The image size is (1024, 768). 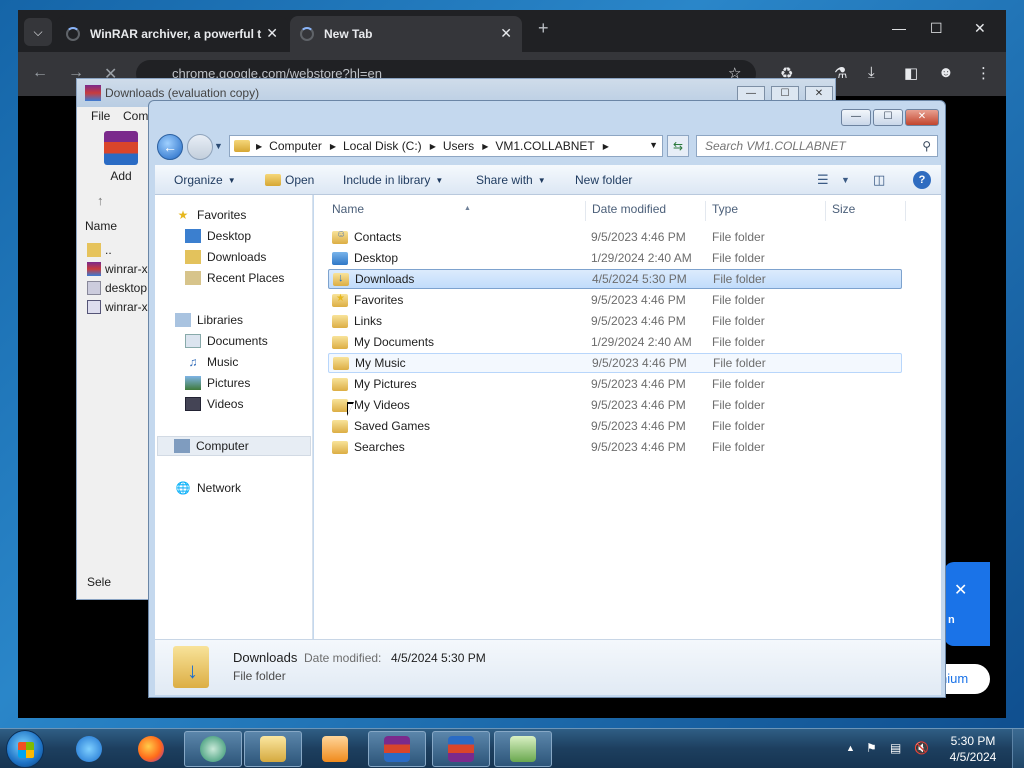 I want to click on search-input, so click(x=810, y=146).